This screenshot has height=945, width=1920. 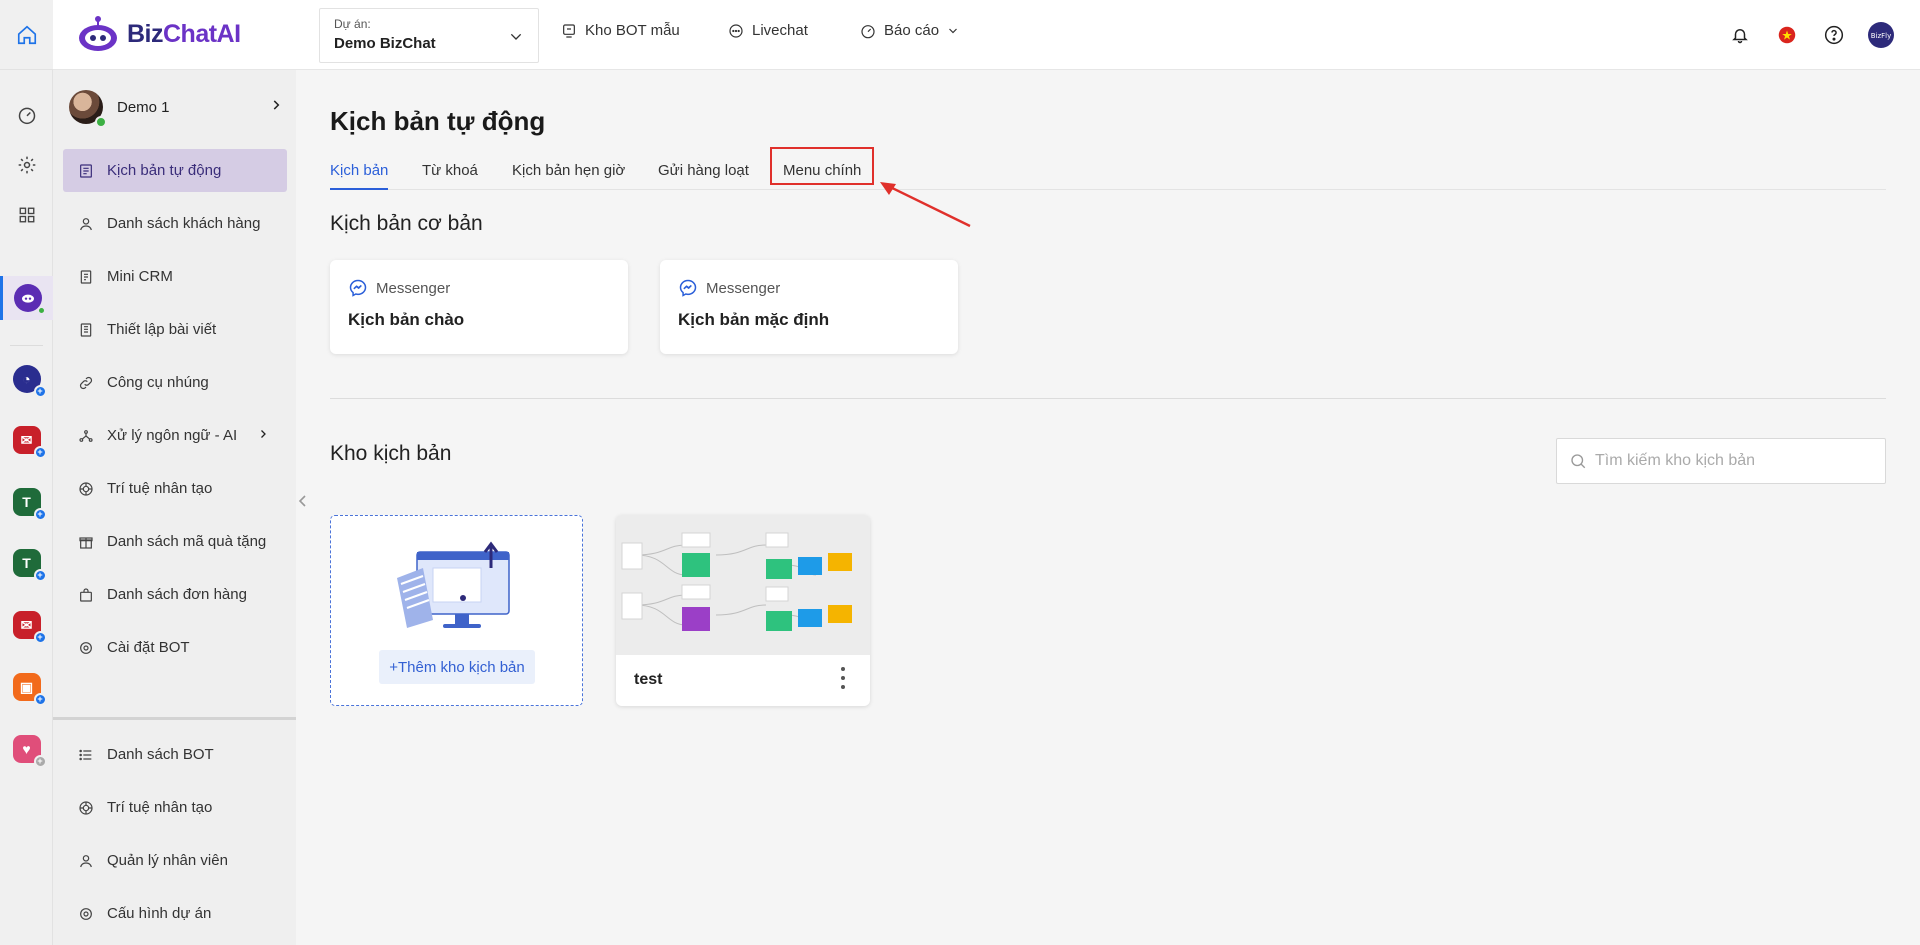 I want to click on rail-app-7: ♥ +, so click(x=26, y=749).